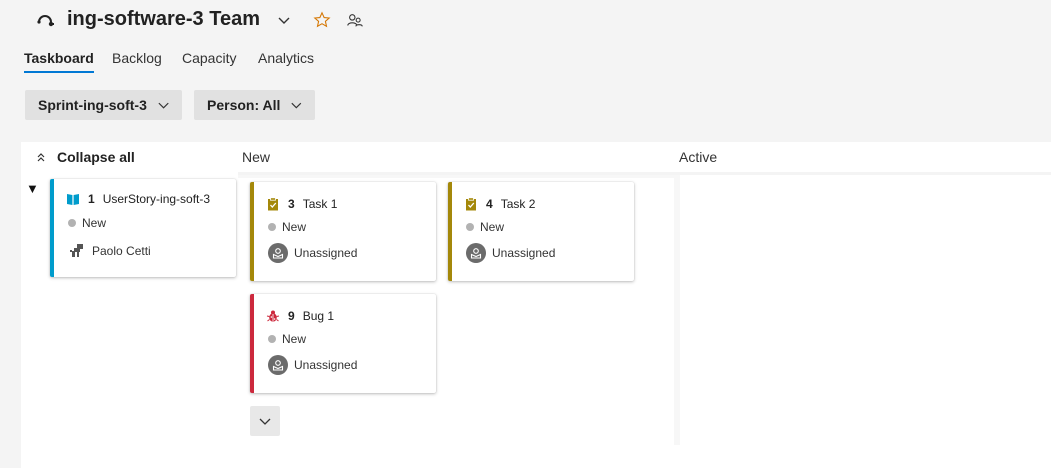 This screenshot has width=1051, height=468. I want to click on collapse-all-label: Collapse all, so click(96, 157).